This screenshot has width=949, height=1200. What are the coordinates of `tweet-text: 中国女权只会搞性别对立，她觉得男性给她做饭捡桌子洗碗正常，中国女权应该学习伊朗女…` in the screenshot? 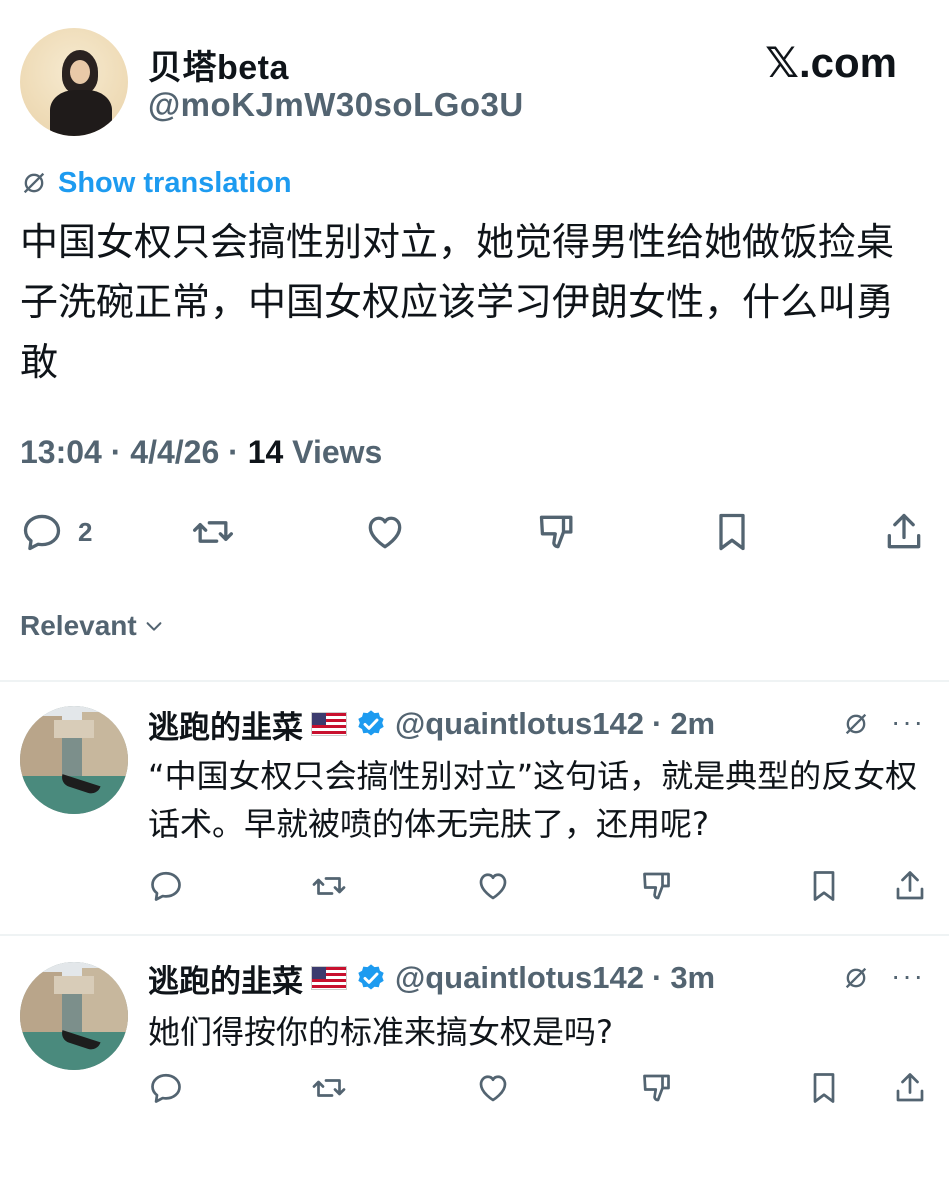 It's located at (457, 302).